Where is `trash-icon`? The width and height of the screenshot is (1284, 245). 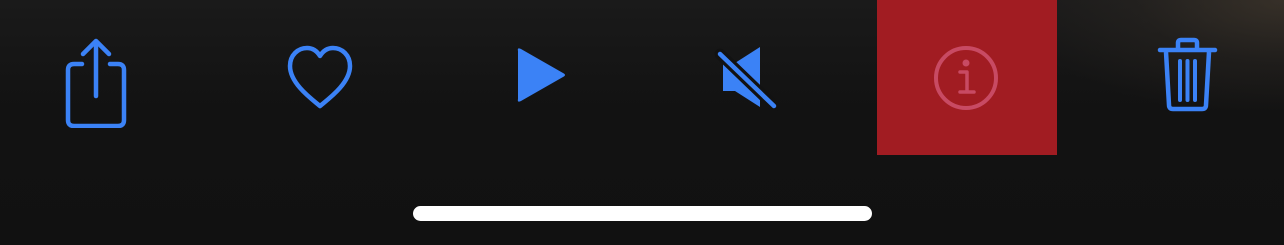 trash-icon is located at coordinates (1187, 74).